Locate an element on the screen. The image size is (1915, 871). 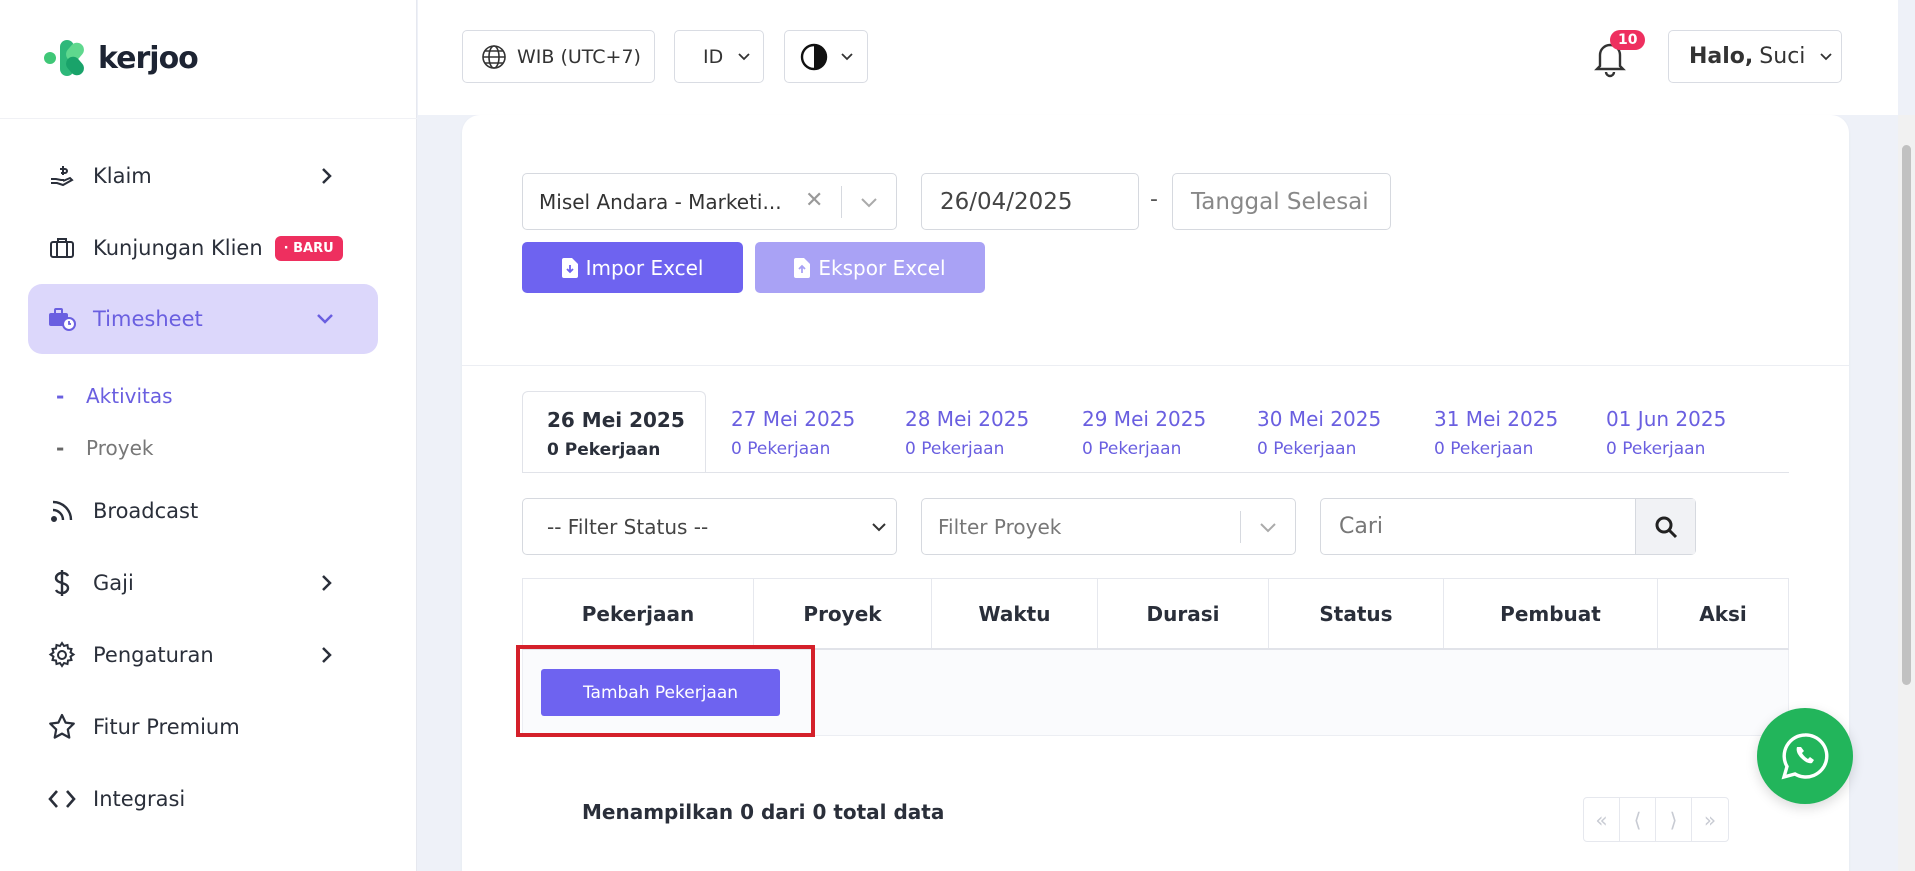
column-header: Pekerjaan is located at coordinates (638, 613).